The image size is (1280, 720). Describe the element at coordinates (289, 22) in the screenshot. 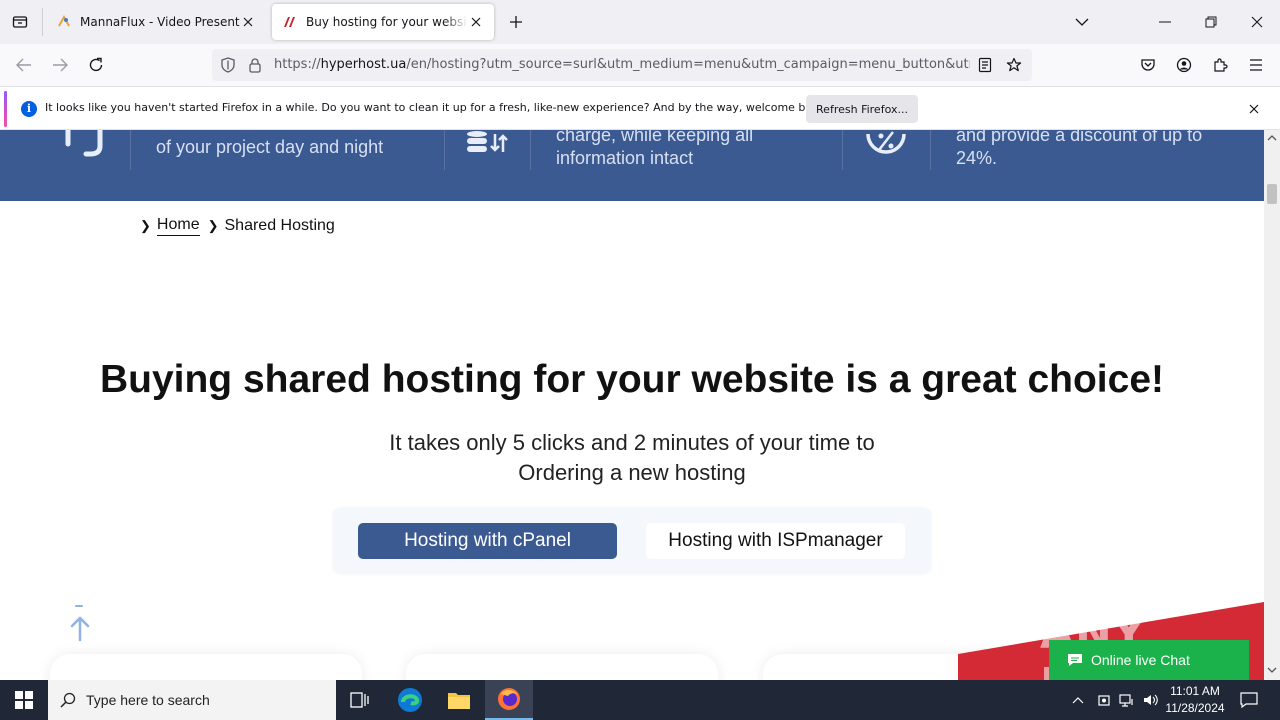

I see `hyperhost-favicon-icon` at that location.